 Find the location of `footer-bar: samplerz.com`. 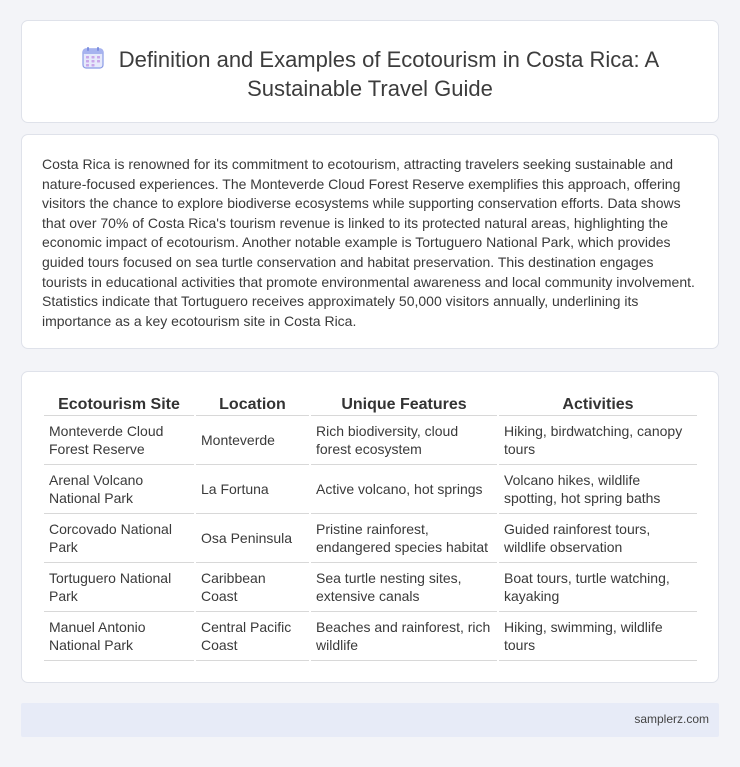

footer-bar: samplerz.com is located at coordinates (370, 720).